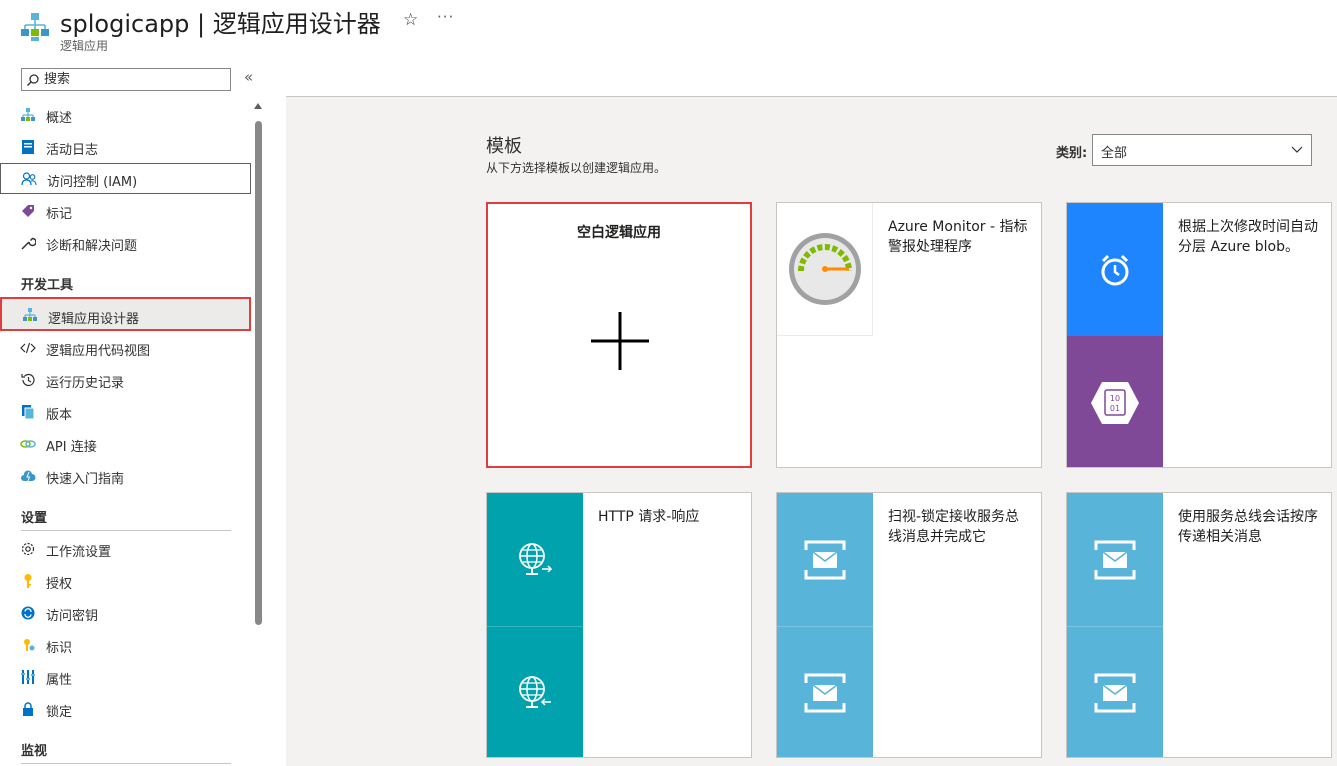  What do you see at coordinates (72, 150) in the screenshot?
I see `sidebar-item-label: 活动日志` at bounding box center [72, 150].